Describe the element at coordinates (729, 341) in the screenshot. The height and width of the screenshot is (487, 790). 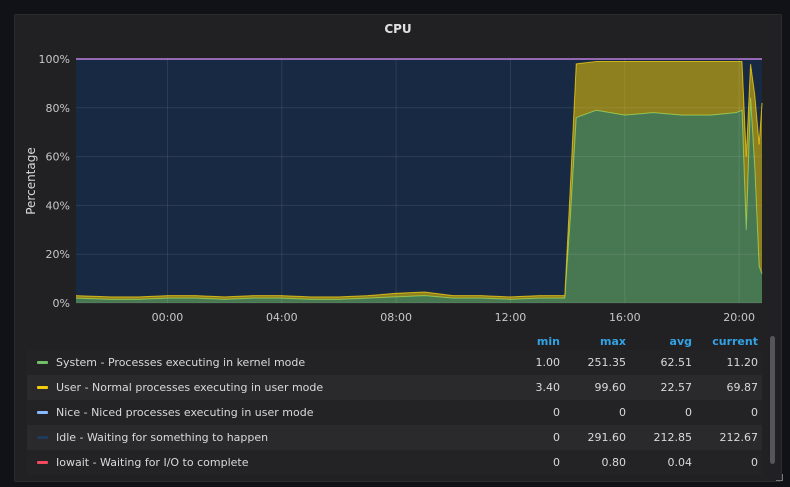
I see `legend-col-current: current` at that location.